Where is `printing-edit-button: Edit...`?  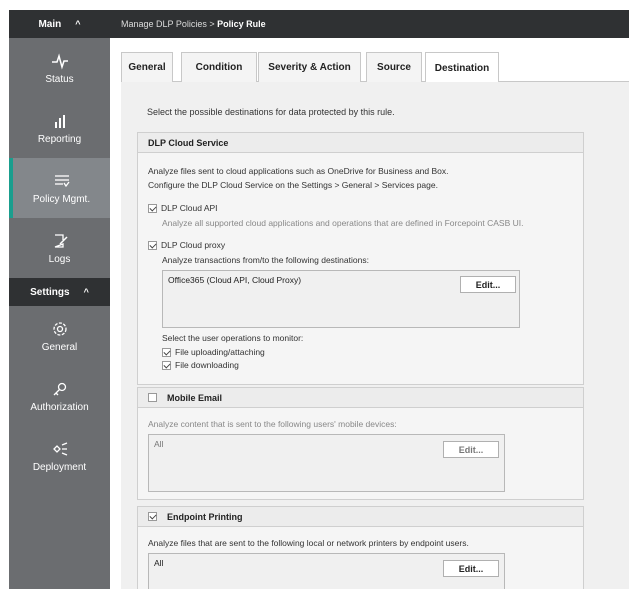
printing-edit-button: Edit... is located at coordinates (471, 568).